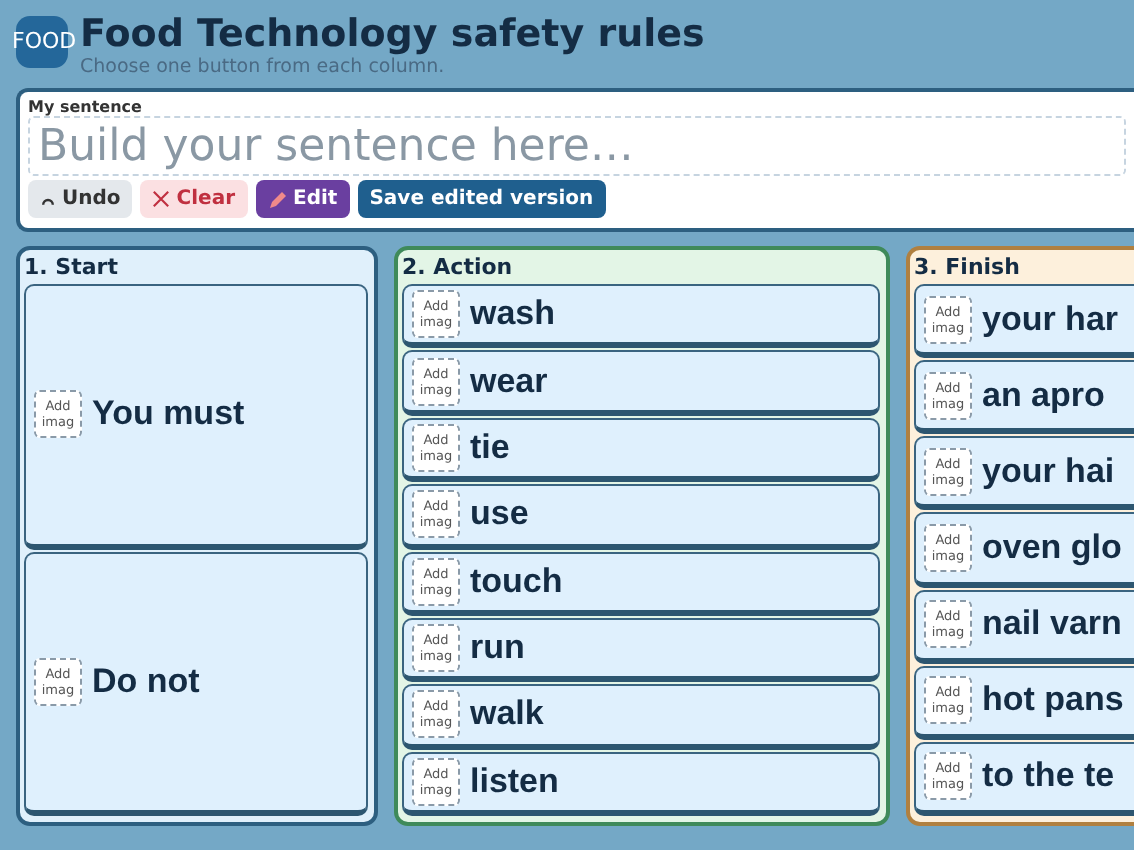 The image size is (1134, 850). I want to click on word-text: wash, so click(513, 314).